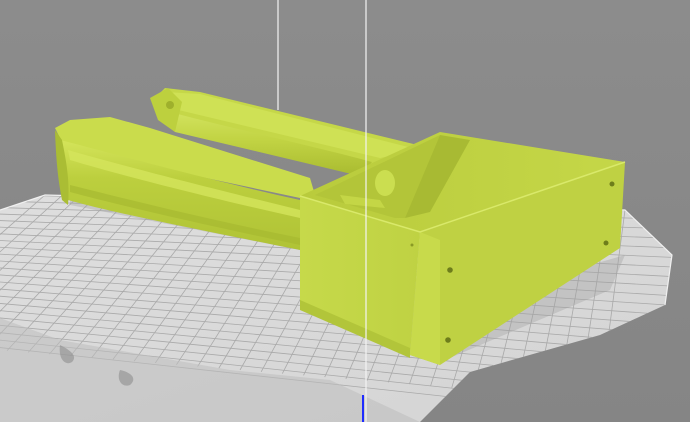 The width and height of the screenshot is (690, 422). Describe the element at coordinates (385, 183) in the screenshot. I see `cylinder-end` at that location.